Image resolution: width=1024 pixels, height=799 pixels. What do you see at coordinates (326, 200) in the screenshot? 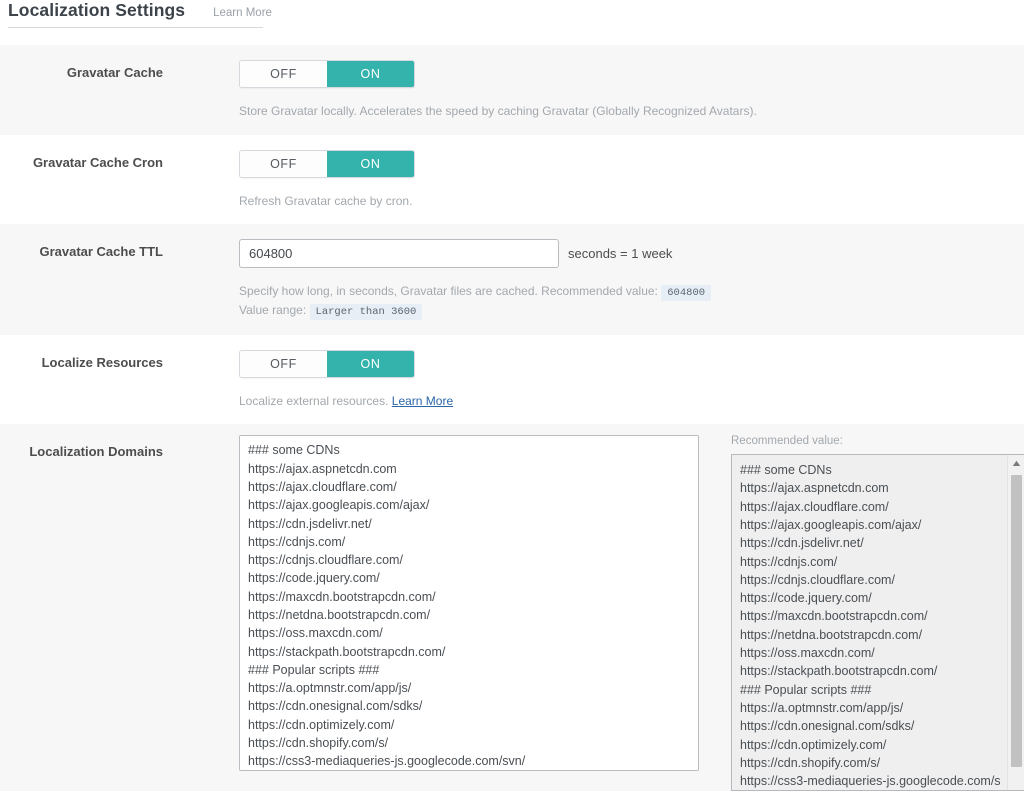
I see `desc-gravatar-cache-cron: Refresh Gravatar cache by cron.` at bounding box center [326, 200].